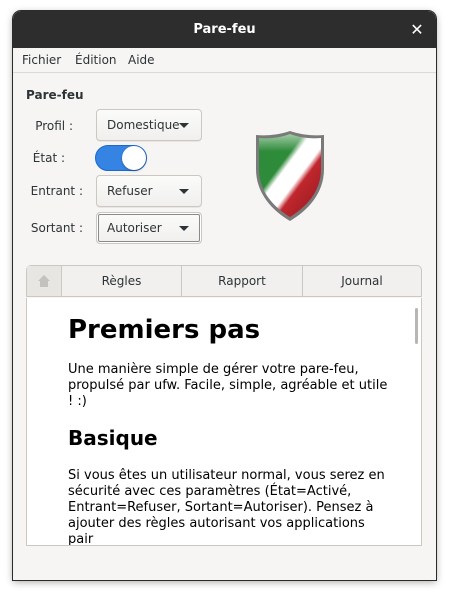 The height and width of the screenshot is (596, 449). Describe the element at coordinates (164, 330) in the screenshot. I see `doc-title: Premiers pas` at that location.